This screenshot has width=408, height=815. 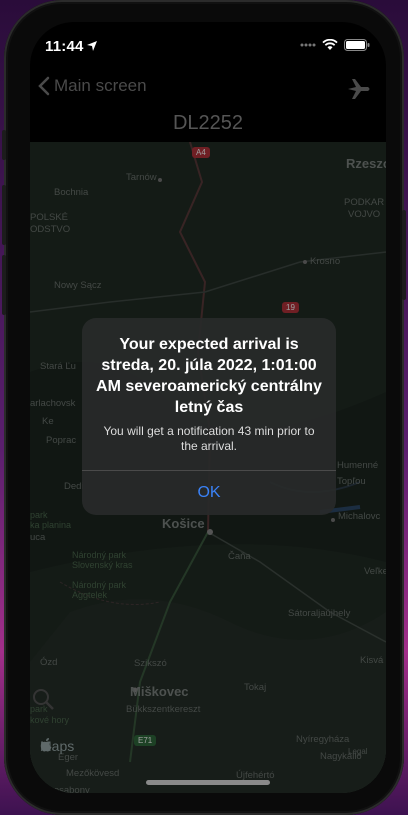 I want to click on status-time: 11:44, so click(x=64, y=46).